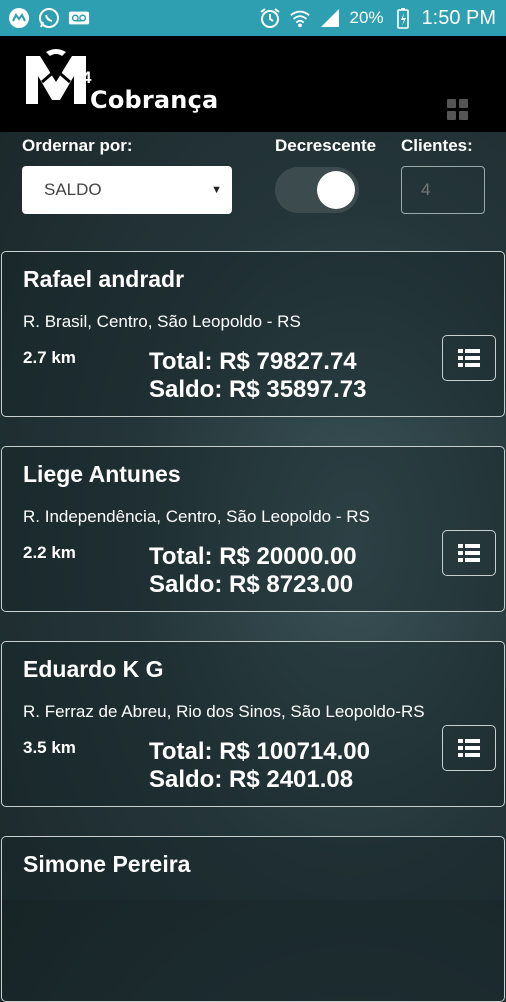 This screenshot has width=506, height=1002. What do you see at coordinates (458, 17) in the screenshot?
I see `clock: 1:50 PM` at bounding box center [458, 17].